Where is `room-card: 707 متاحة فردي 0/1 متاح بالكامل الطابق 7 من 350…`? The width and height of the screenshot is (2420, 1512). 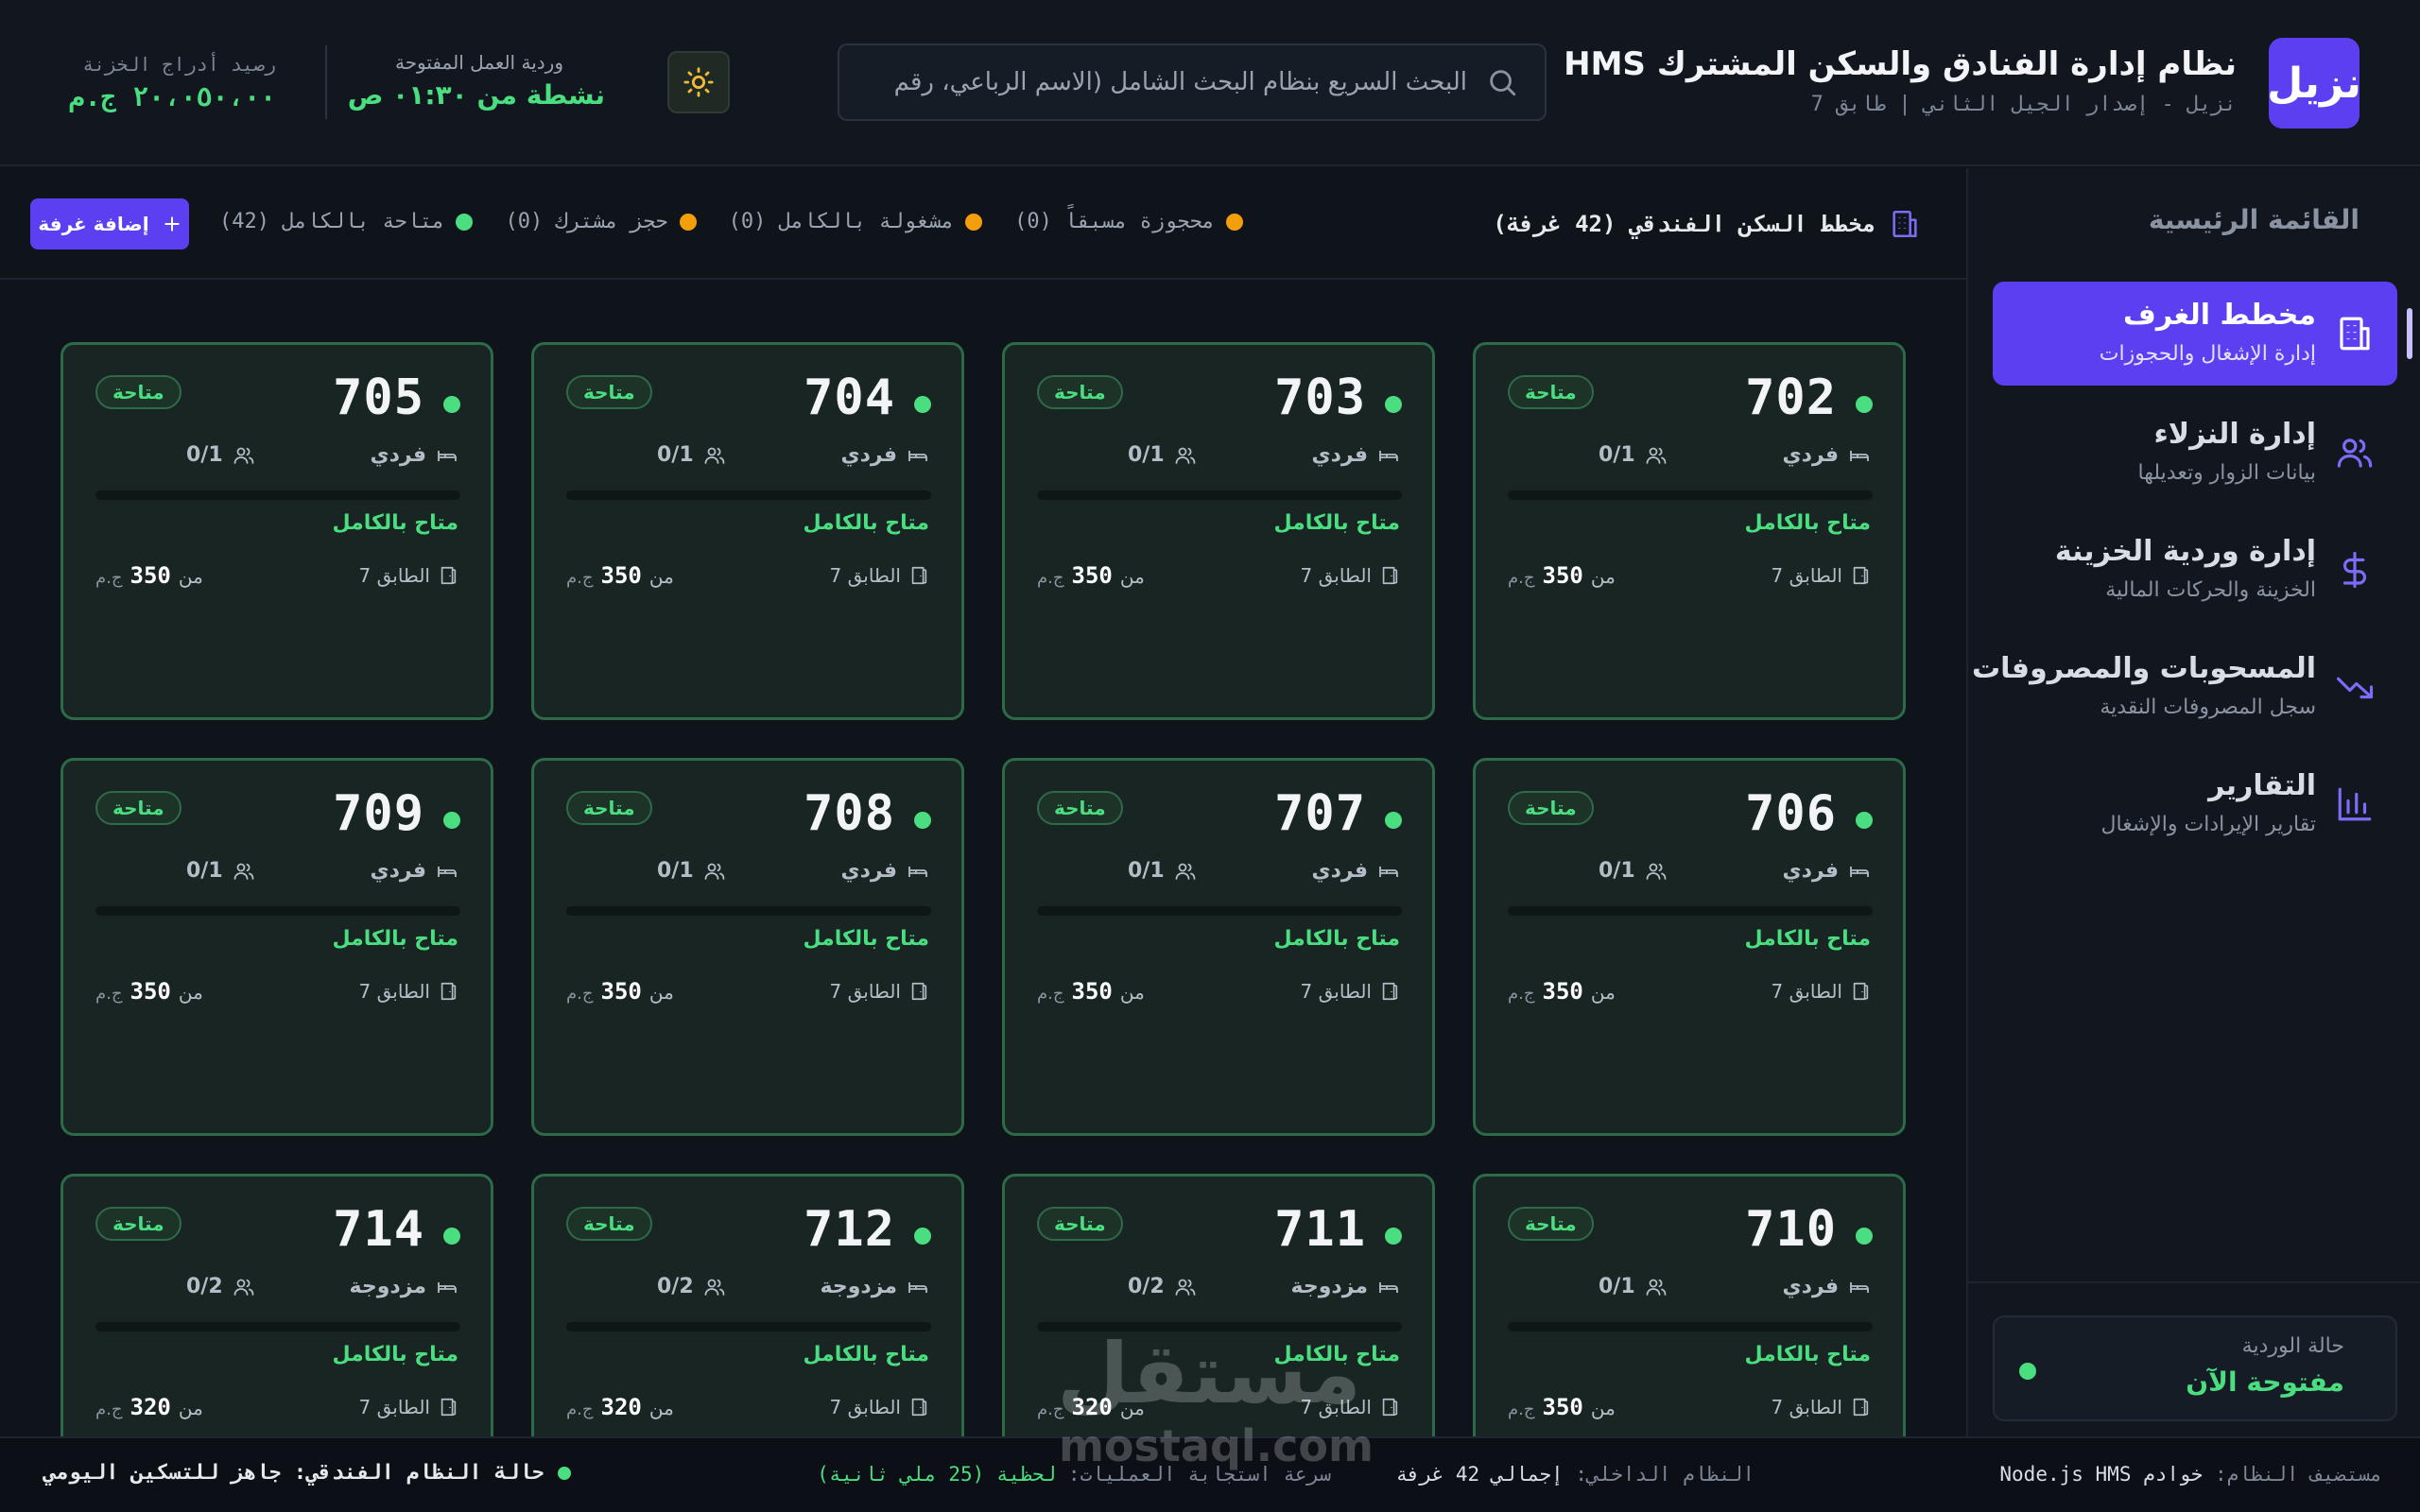 room-card: 707 متاحة فردي 0/1 متاح بالكامل الطابق 7 من 350… is located at coordinates (1218, 947).